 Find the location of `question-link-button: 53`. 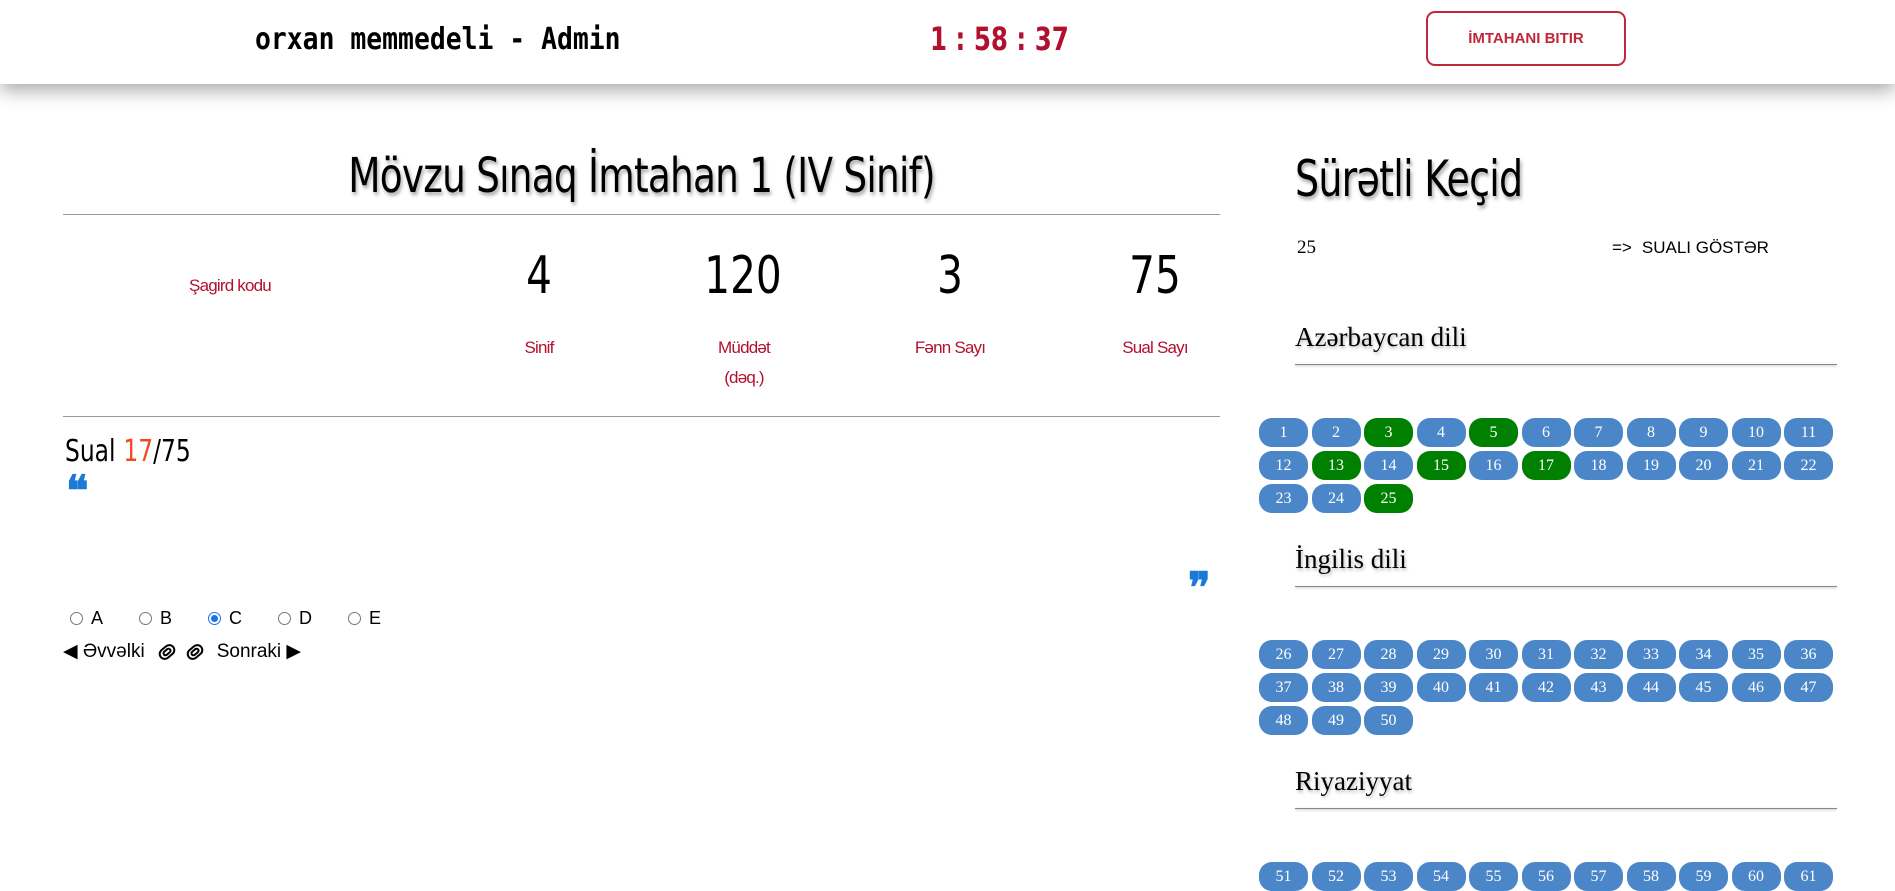

question-link-button: 53 is located at coordinates (1388, 876).